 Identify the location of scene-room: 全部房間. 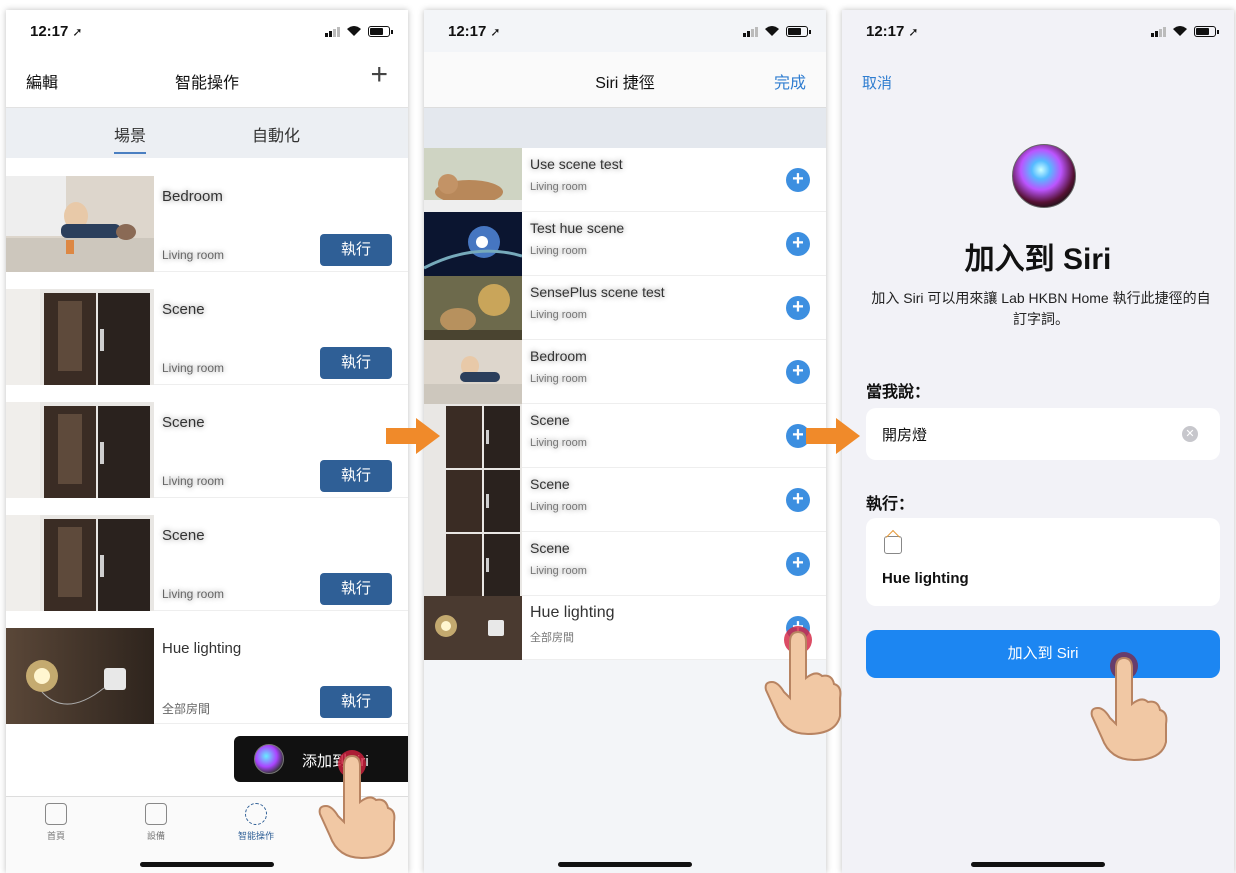
(186, 709).